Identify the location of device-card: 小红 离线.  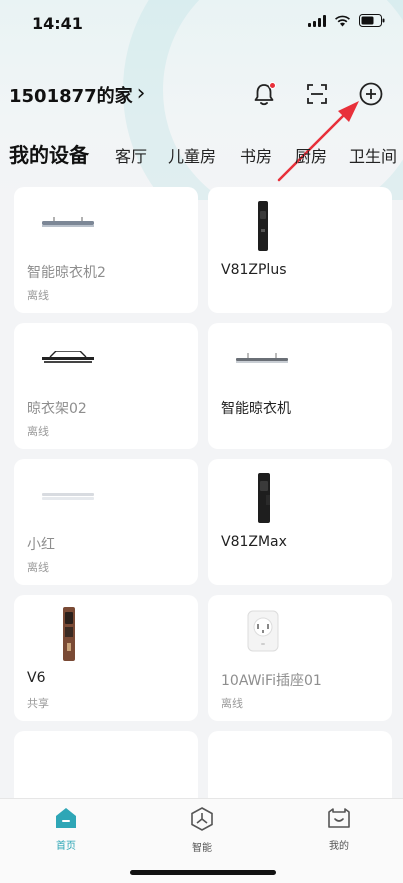
(106, 522).